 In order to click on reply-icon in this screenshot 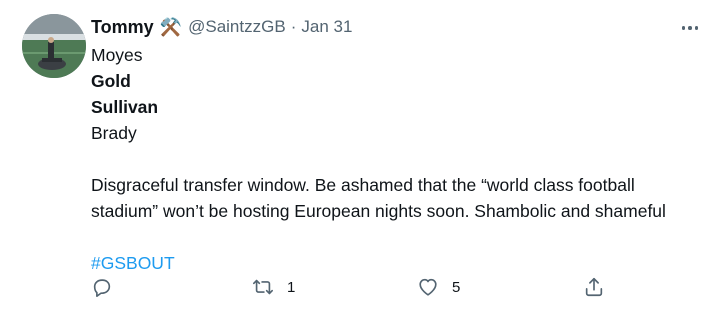, I will do `click(102, 288)`.